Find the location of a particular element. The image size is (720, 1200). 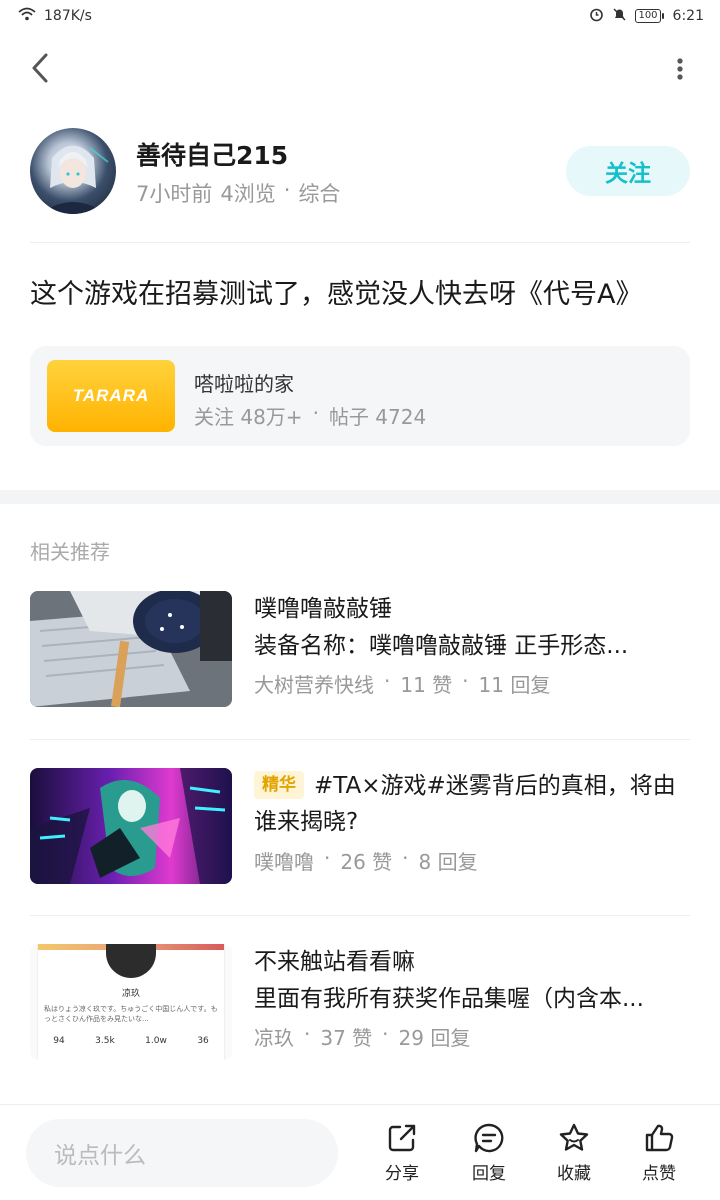

like-label: 点赞 is located at coordinates (659, 1174).